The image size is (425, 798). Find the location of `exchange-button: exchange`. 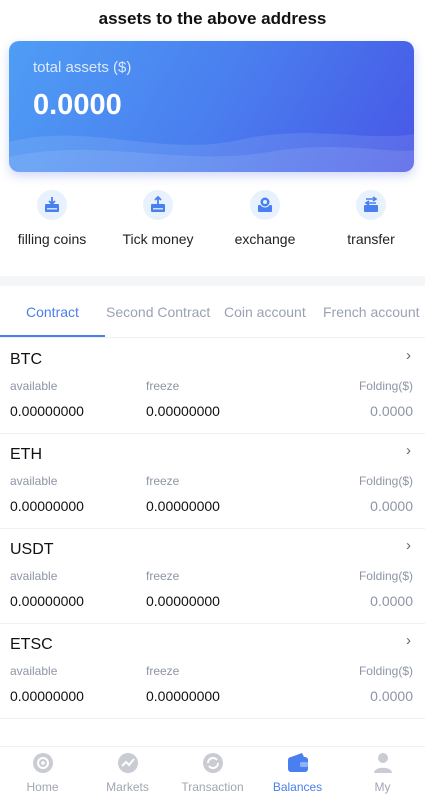

exchange-button: exchange is located at coordinates (265, 218).